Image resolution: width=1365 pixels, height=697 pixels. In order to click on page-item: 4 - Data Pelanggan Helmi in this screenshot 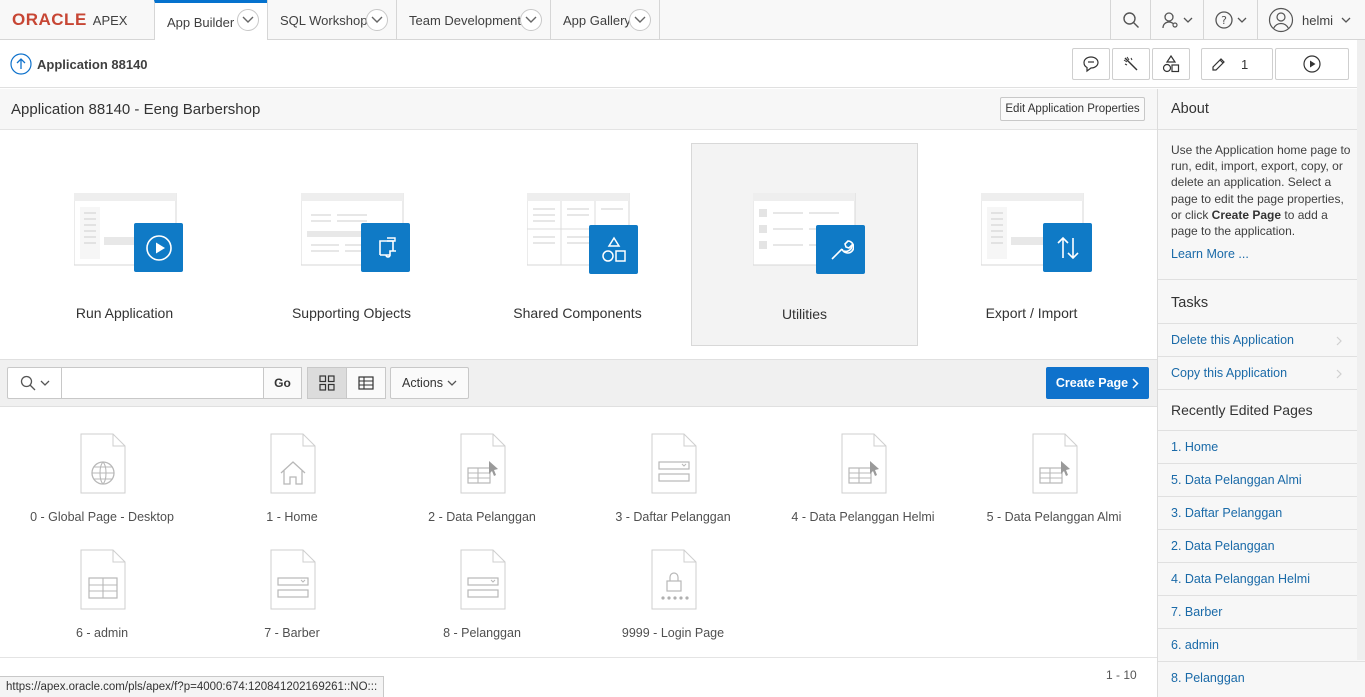, I will do `click(863, 483)`.